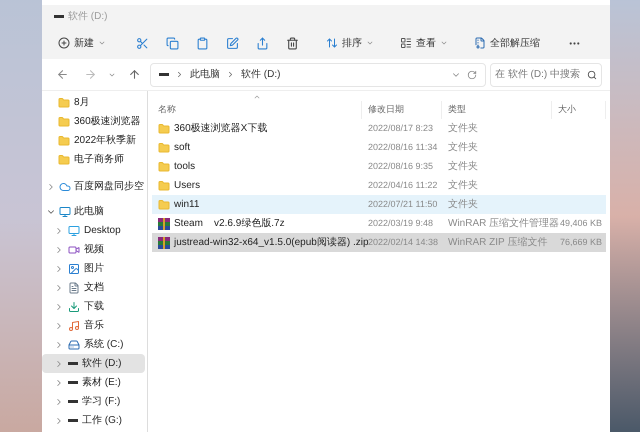  I want to click on sort-ascending-icon, so click(257, 97).